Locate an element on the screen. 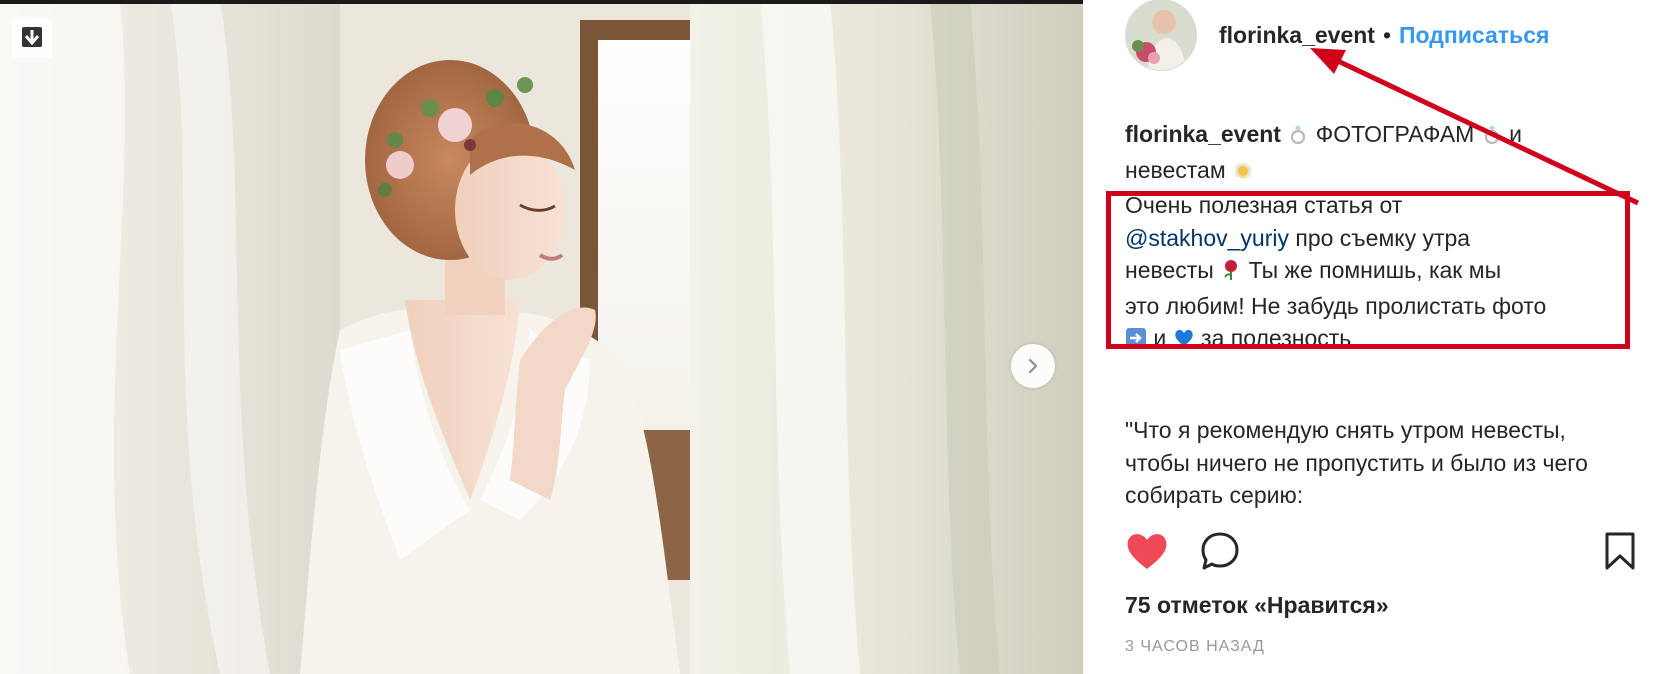 This screenshot has width=1666, height=674. blue-heart-emoji-icon is located at coordinates (1184, 341).